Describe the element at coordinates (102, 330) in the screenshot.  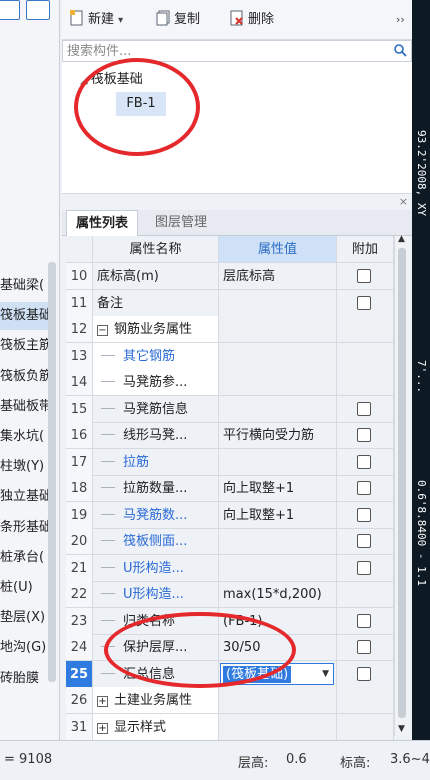
I see `collapse-icon: −` at that location.